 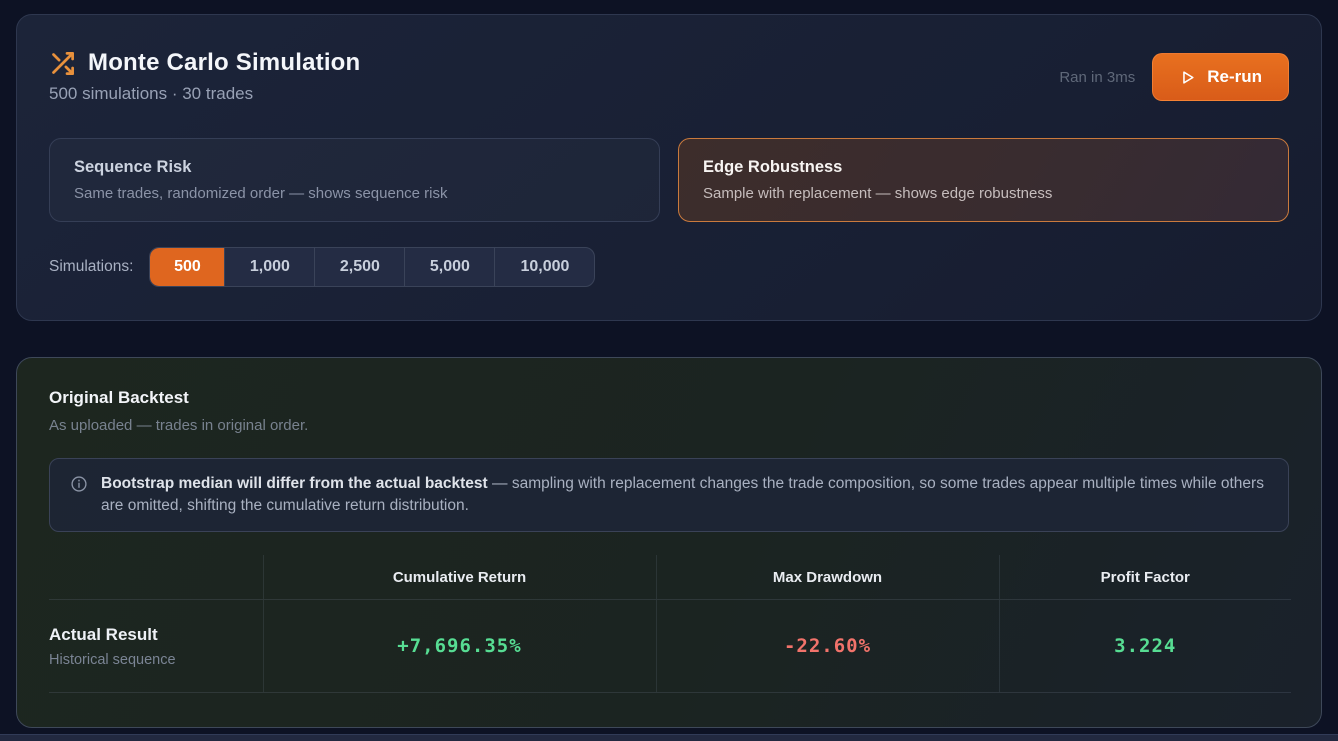 What do you see at coordinates (156, 646) in the screenshot?
I see `row-label-cell: Actual Result Historical sequence` at bounding box center [156, 646].